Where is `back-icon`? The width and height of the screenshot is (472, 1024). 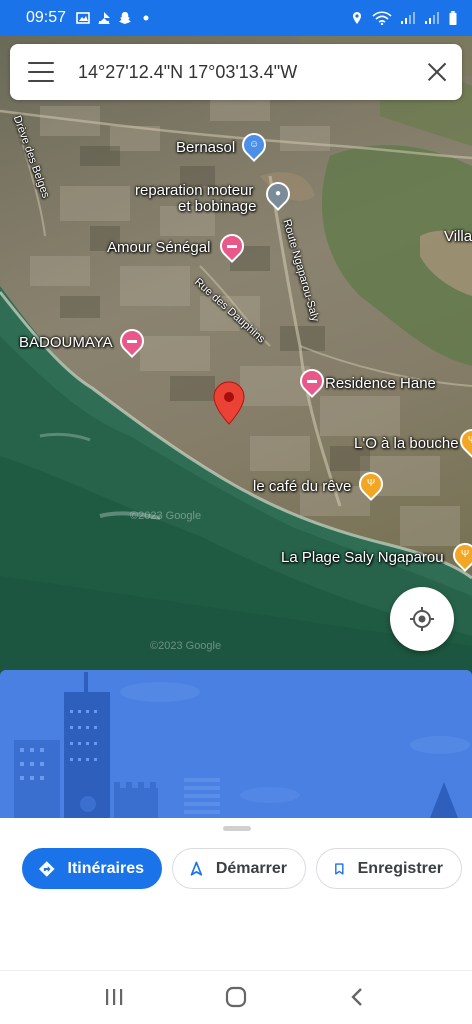 back-icon is located at coordinates (358, 997).